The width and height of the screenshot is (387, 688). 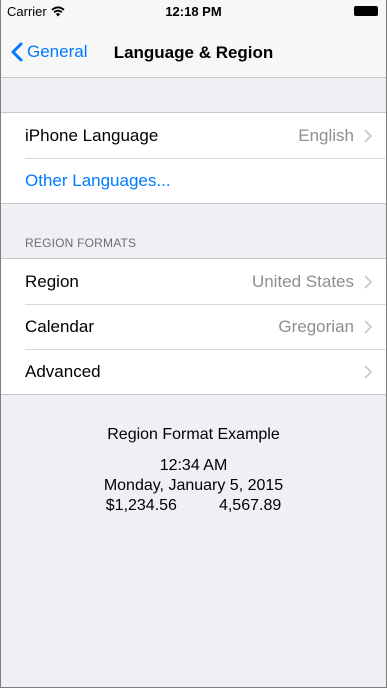 I want to click on status-bar: Carrier 12:18 PM, so click(x=193, y=11).